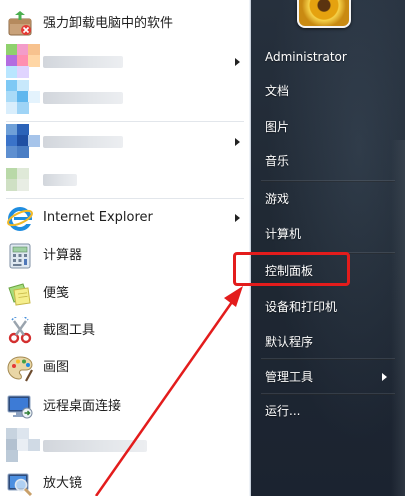  What do you see at coordinates (328, 161) in the screenshot?
I see `place-music: 音乐` at bounding box center [328, 161].